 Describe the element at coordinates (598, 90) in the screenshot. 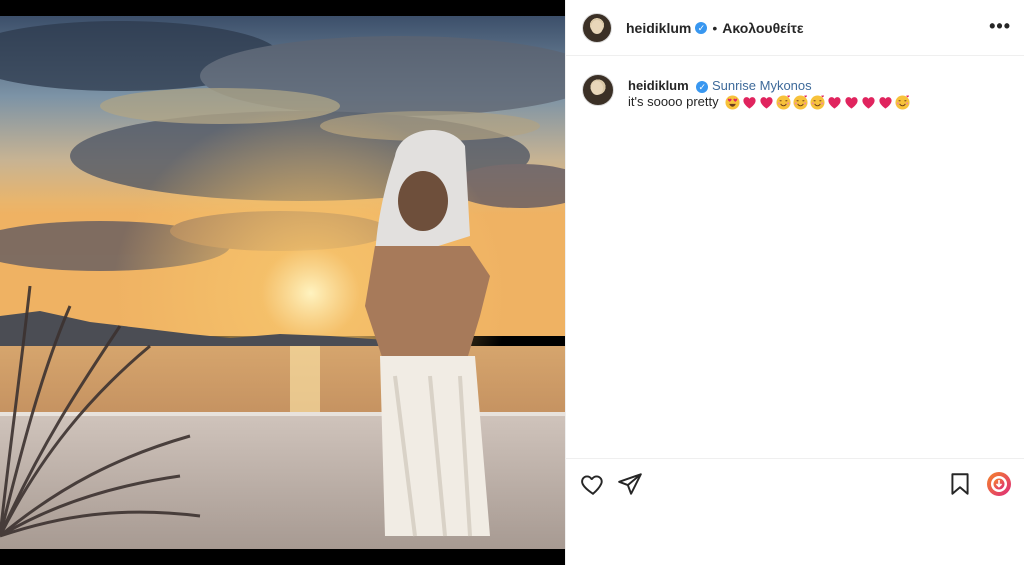

I see `caption-avatar` at that location.